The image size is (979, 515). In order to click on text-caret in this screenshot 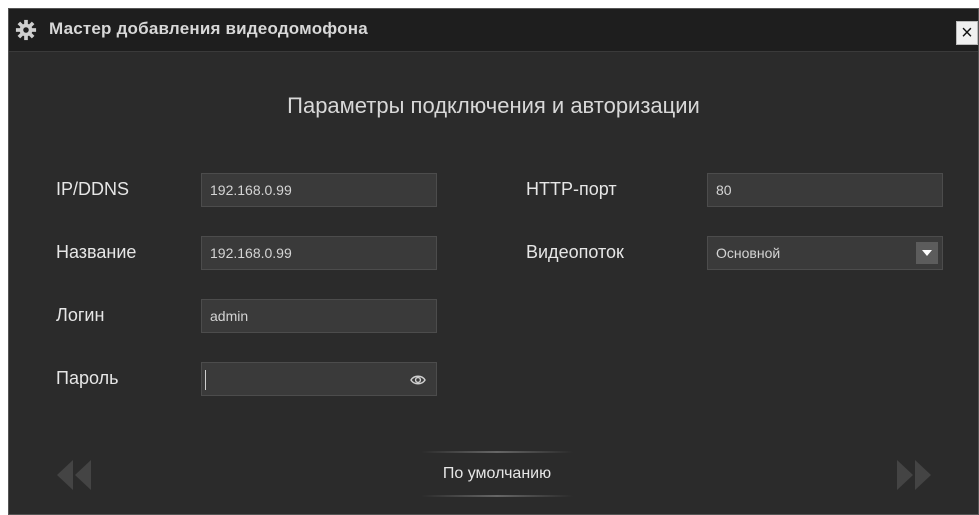, I will do `click(205, 380)`.